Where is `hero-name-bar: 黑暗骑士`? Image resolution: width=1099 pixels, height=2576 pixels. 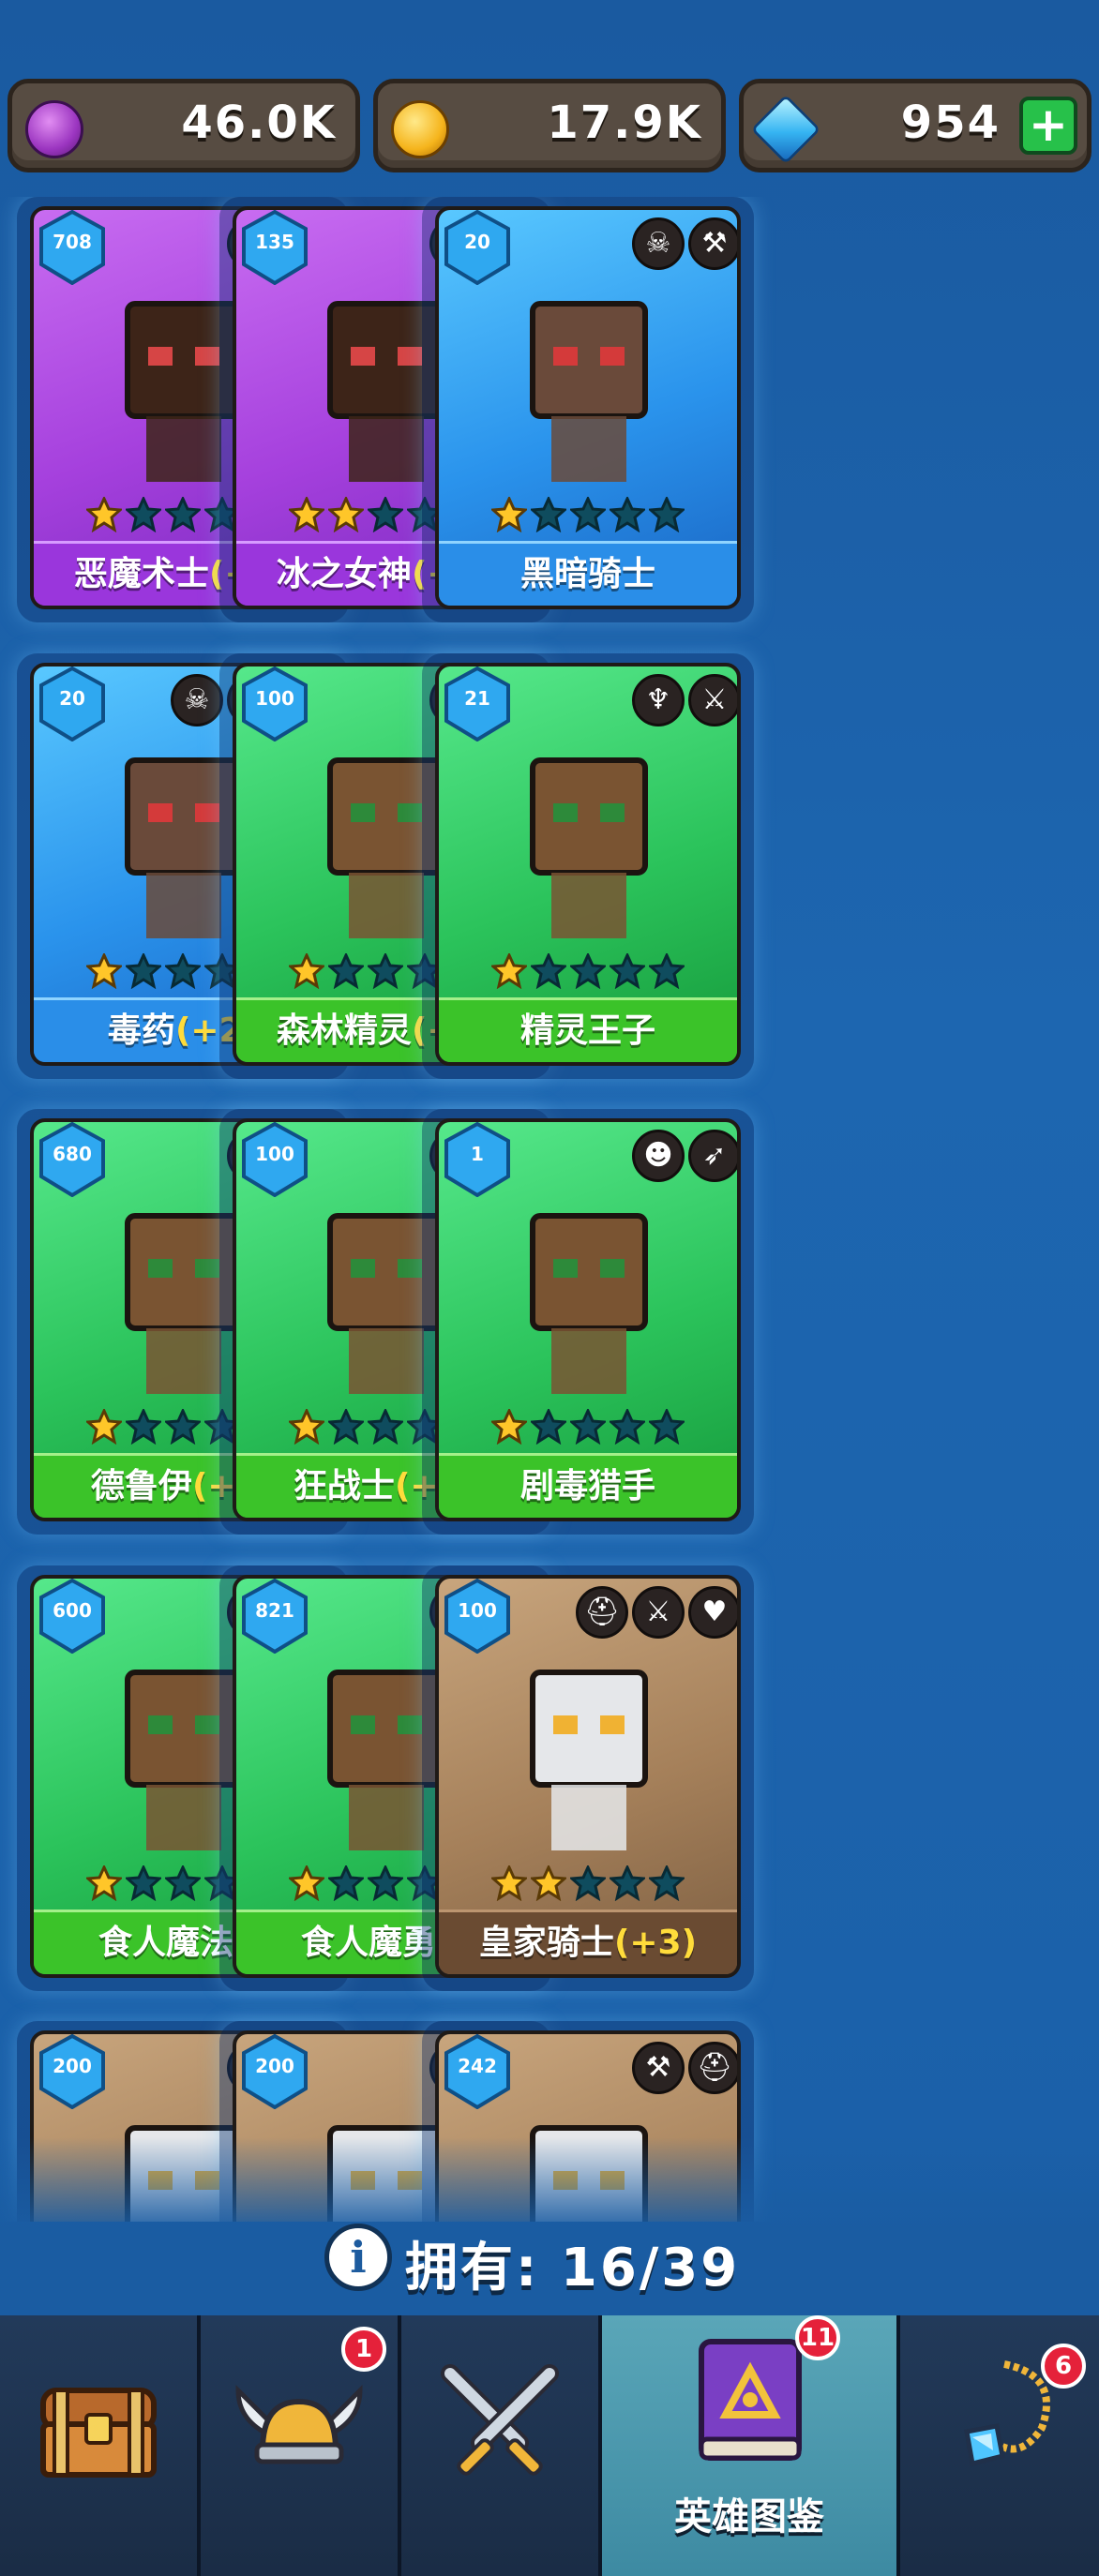
hero-name-bar: 黑暗骑士 is located at coordinates (588, 573).